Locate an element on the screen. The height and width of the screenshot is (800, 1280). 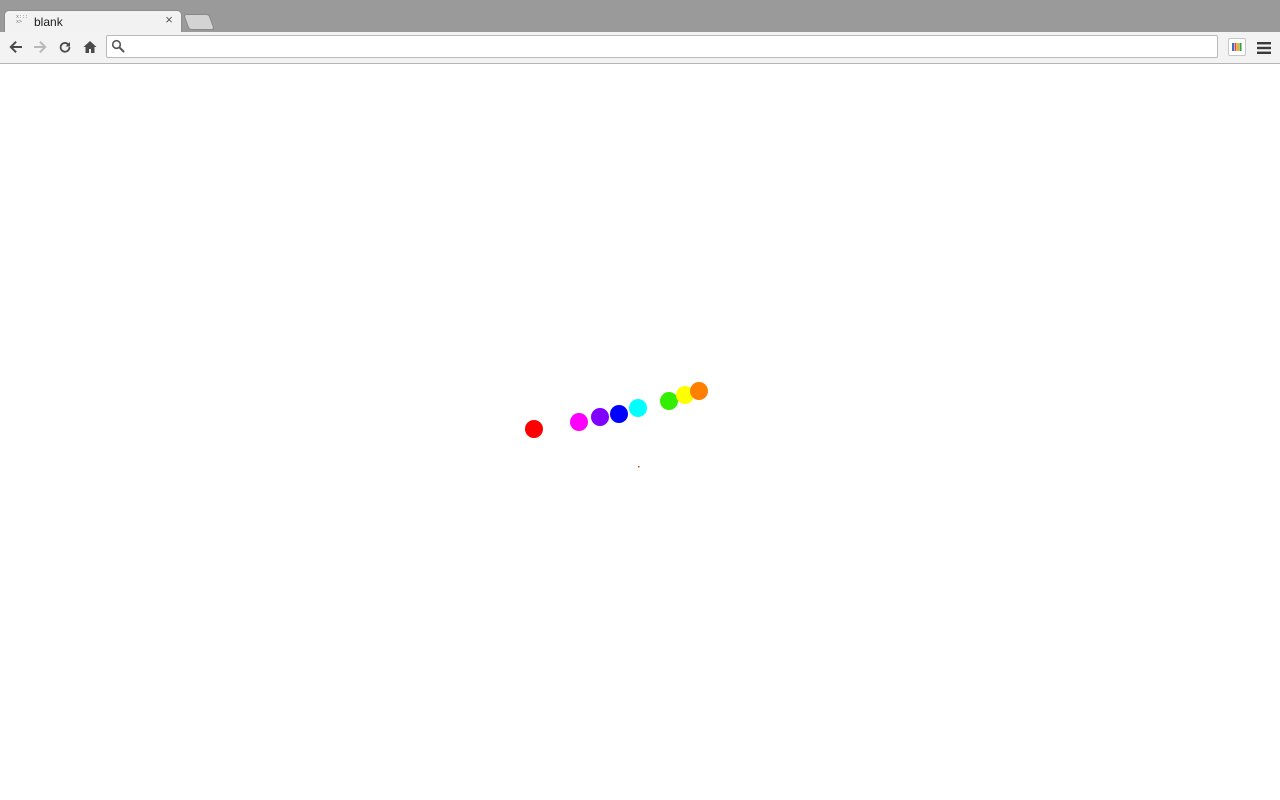
reload-button is located at coordinates (65, 47).